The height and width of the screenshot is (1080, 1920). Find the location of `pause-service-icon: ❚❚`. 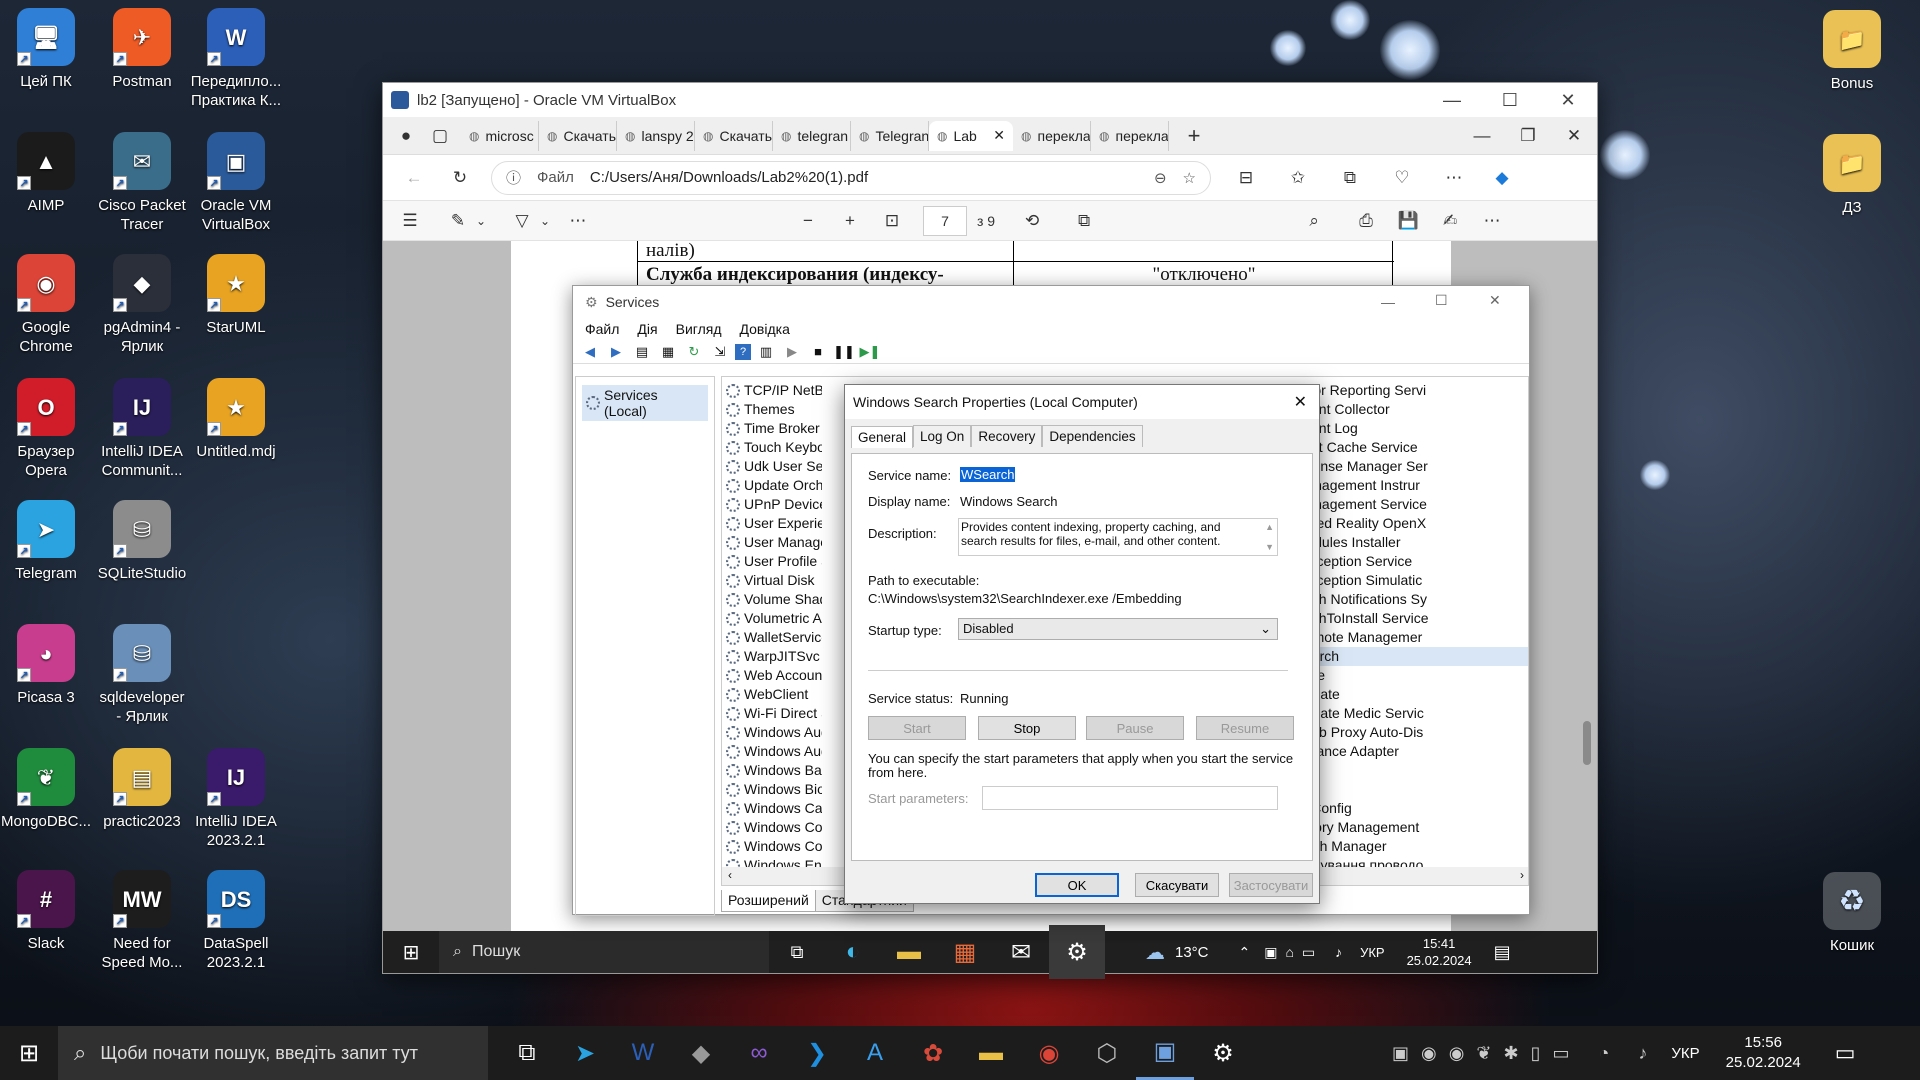

pause-service-icon: ❚❚ is located at coordinates (844, 352).